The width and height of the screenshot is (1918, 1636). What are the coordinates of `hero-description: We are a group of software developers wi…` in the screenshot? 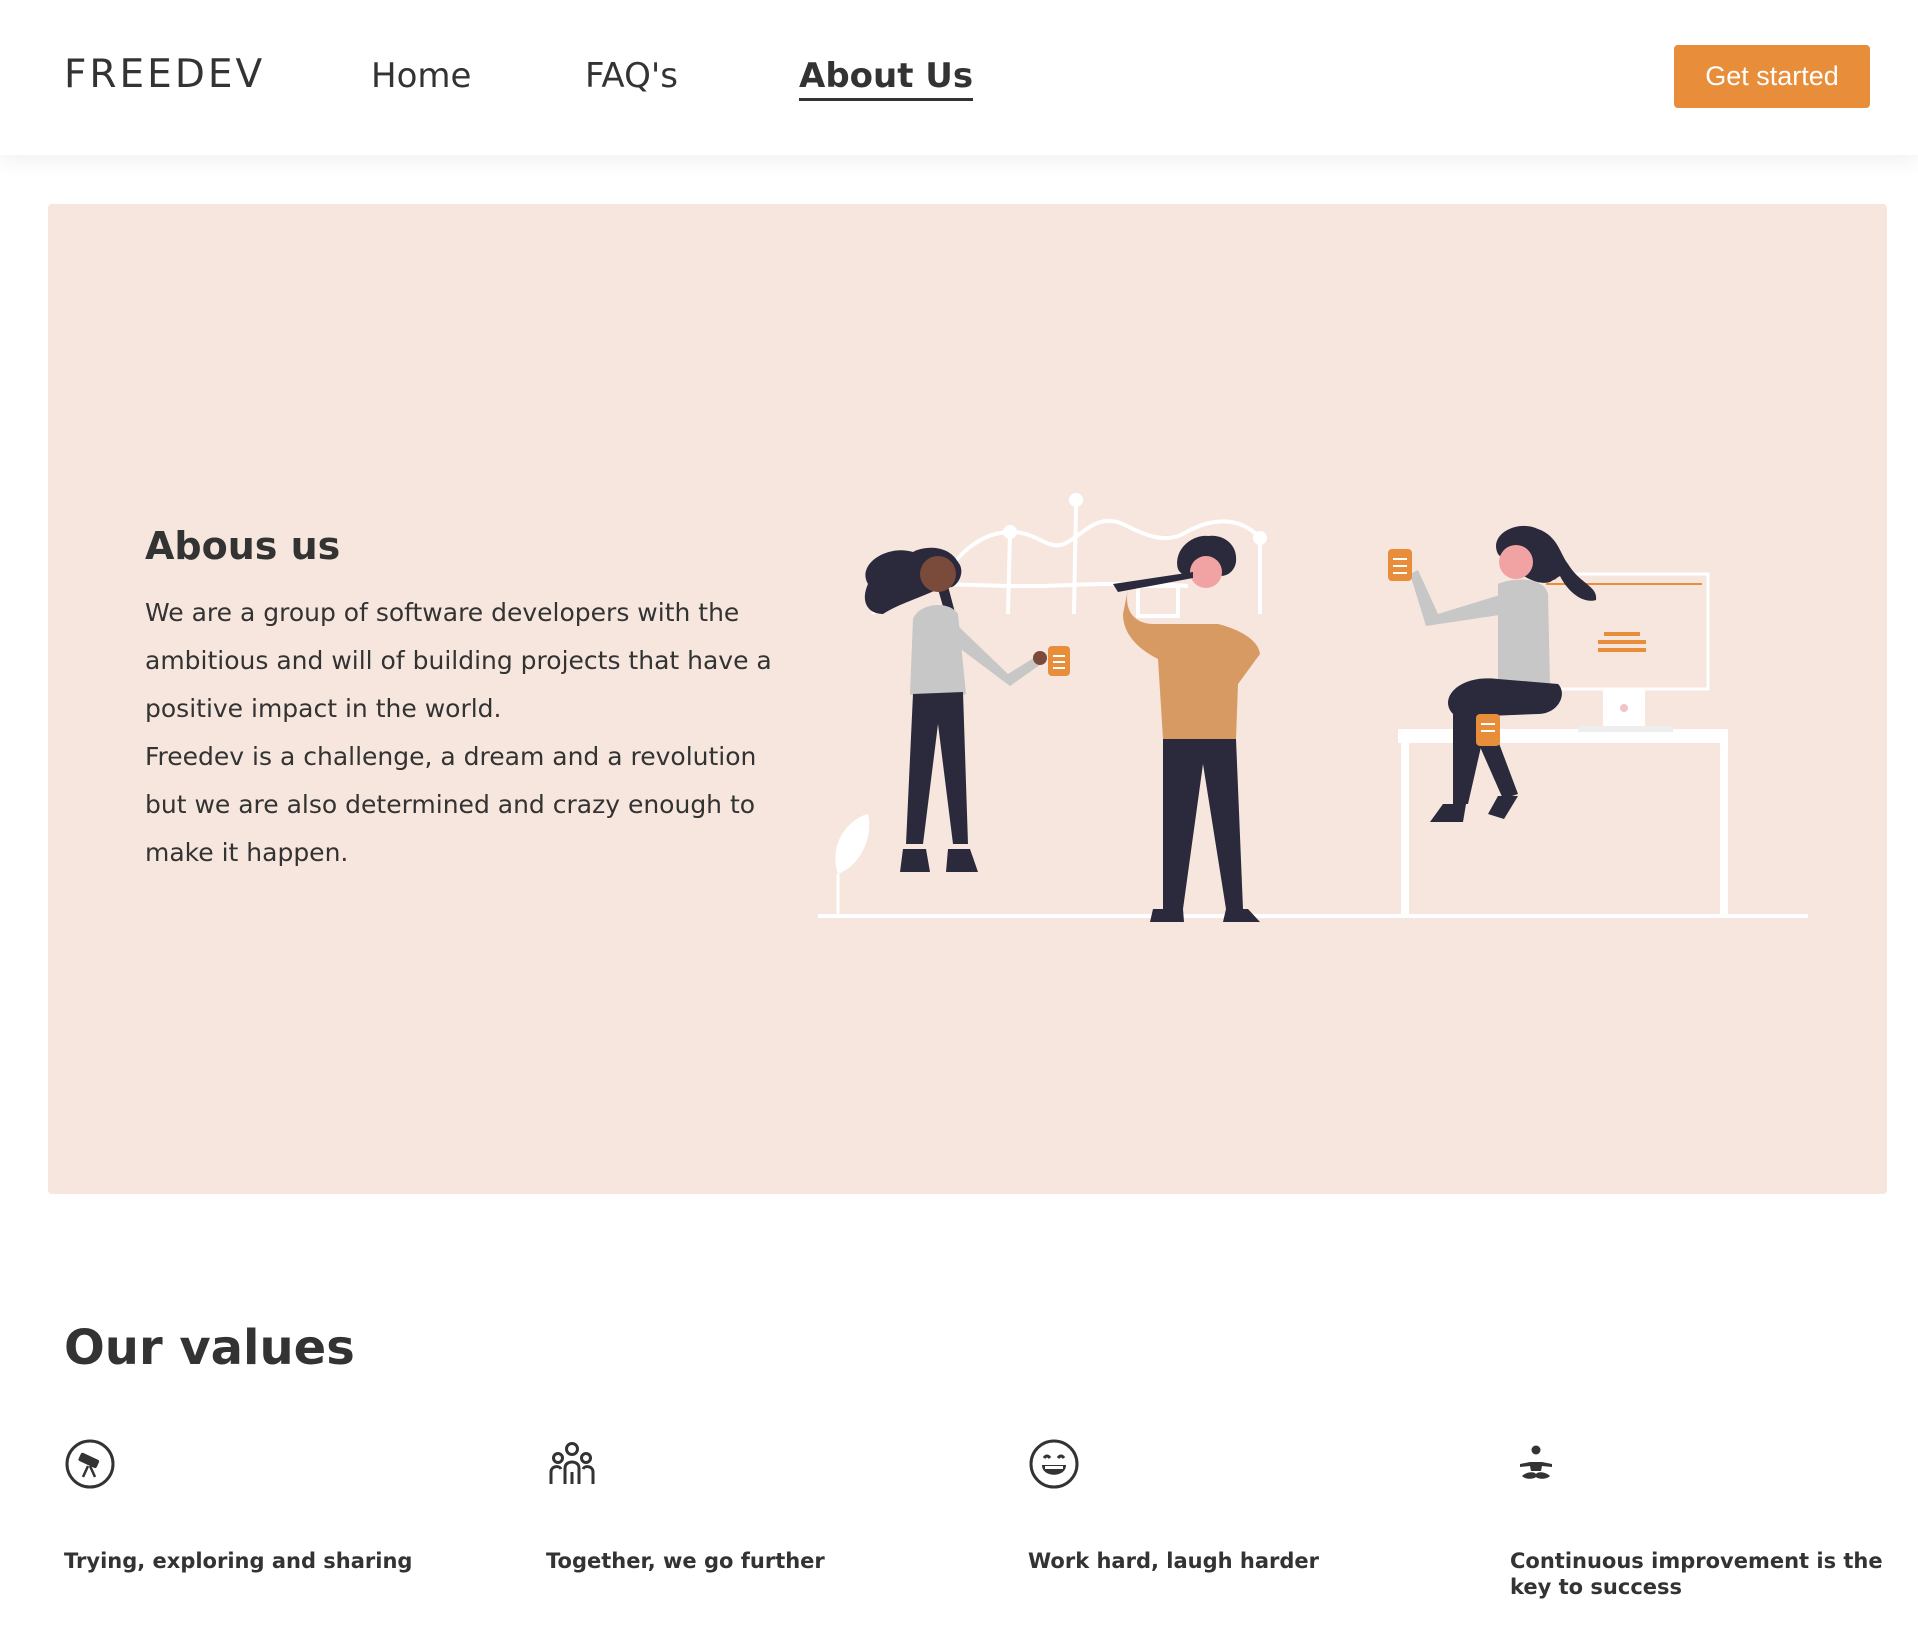 It's located at (465, 733).